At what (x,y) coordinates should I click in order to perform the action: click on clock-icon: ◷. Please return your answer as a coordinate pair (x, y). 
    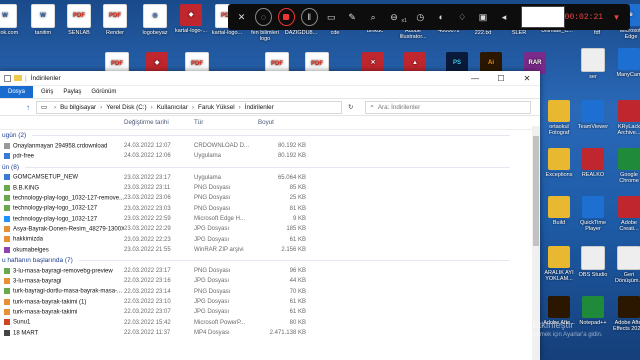
    Looking at the image, I should click on (420, 17).